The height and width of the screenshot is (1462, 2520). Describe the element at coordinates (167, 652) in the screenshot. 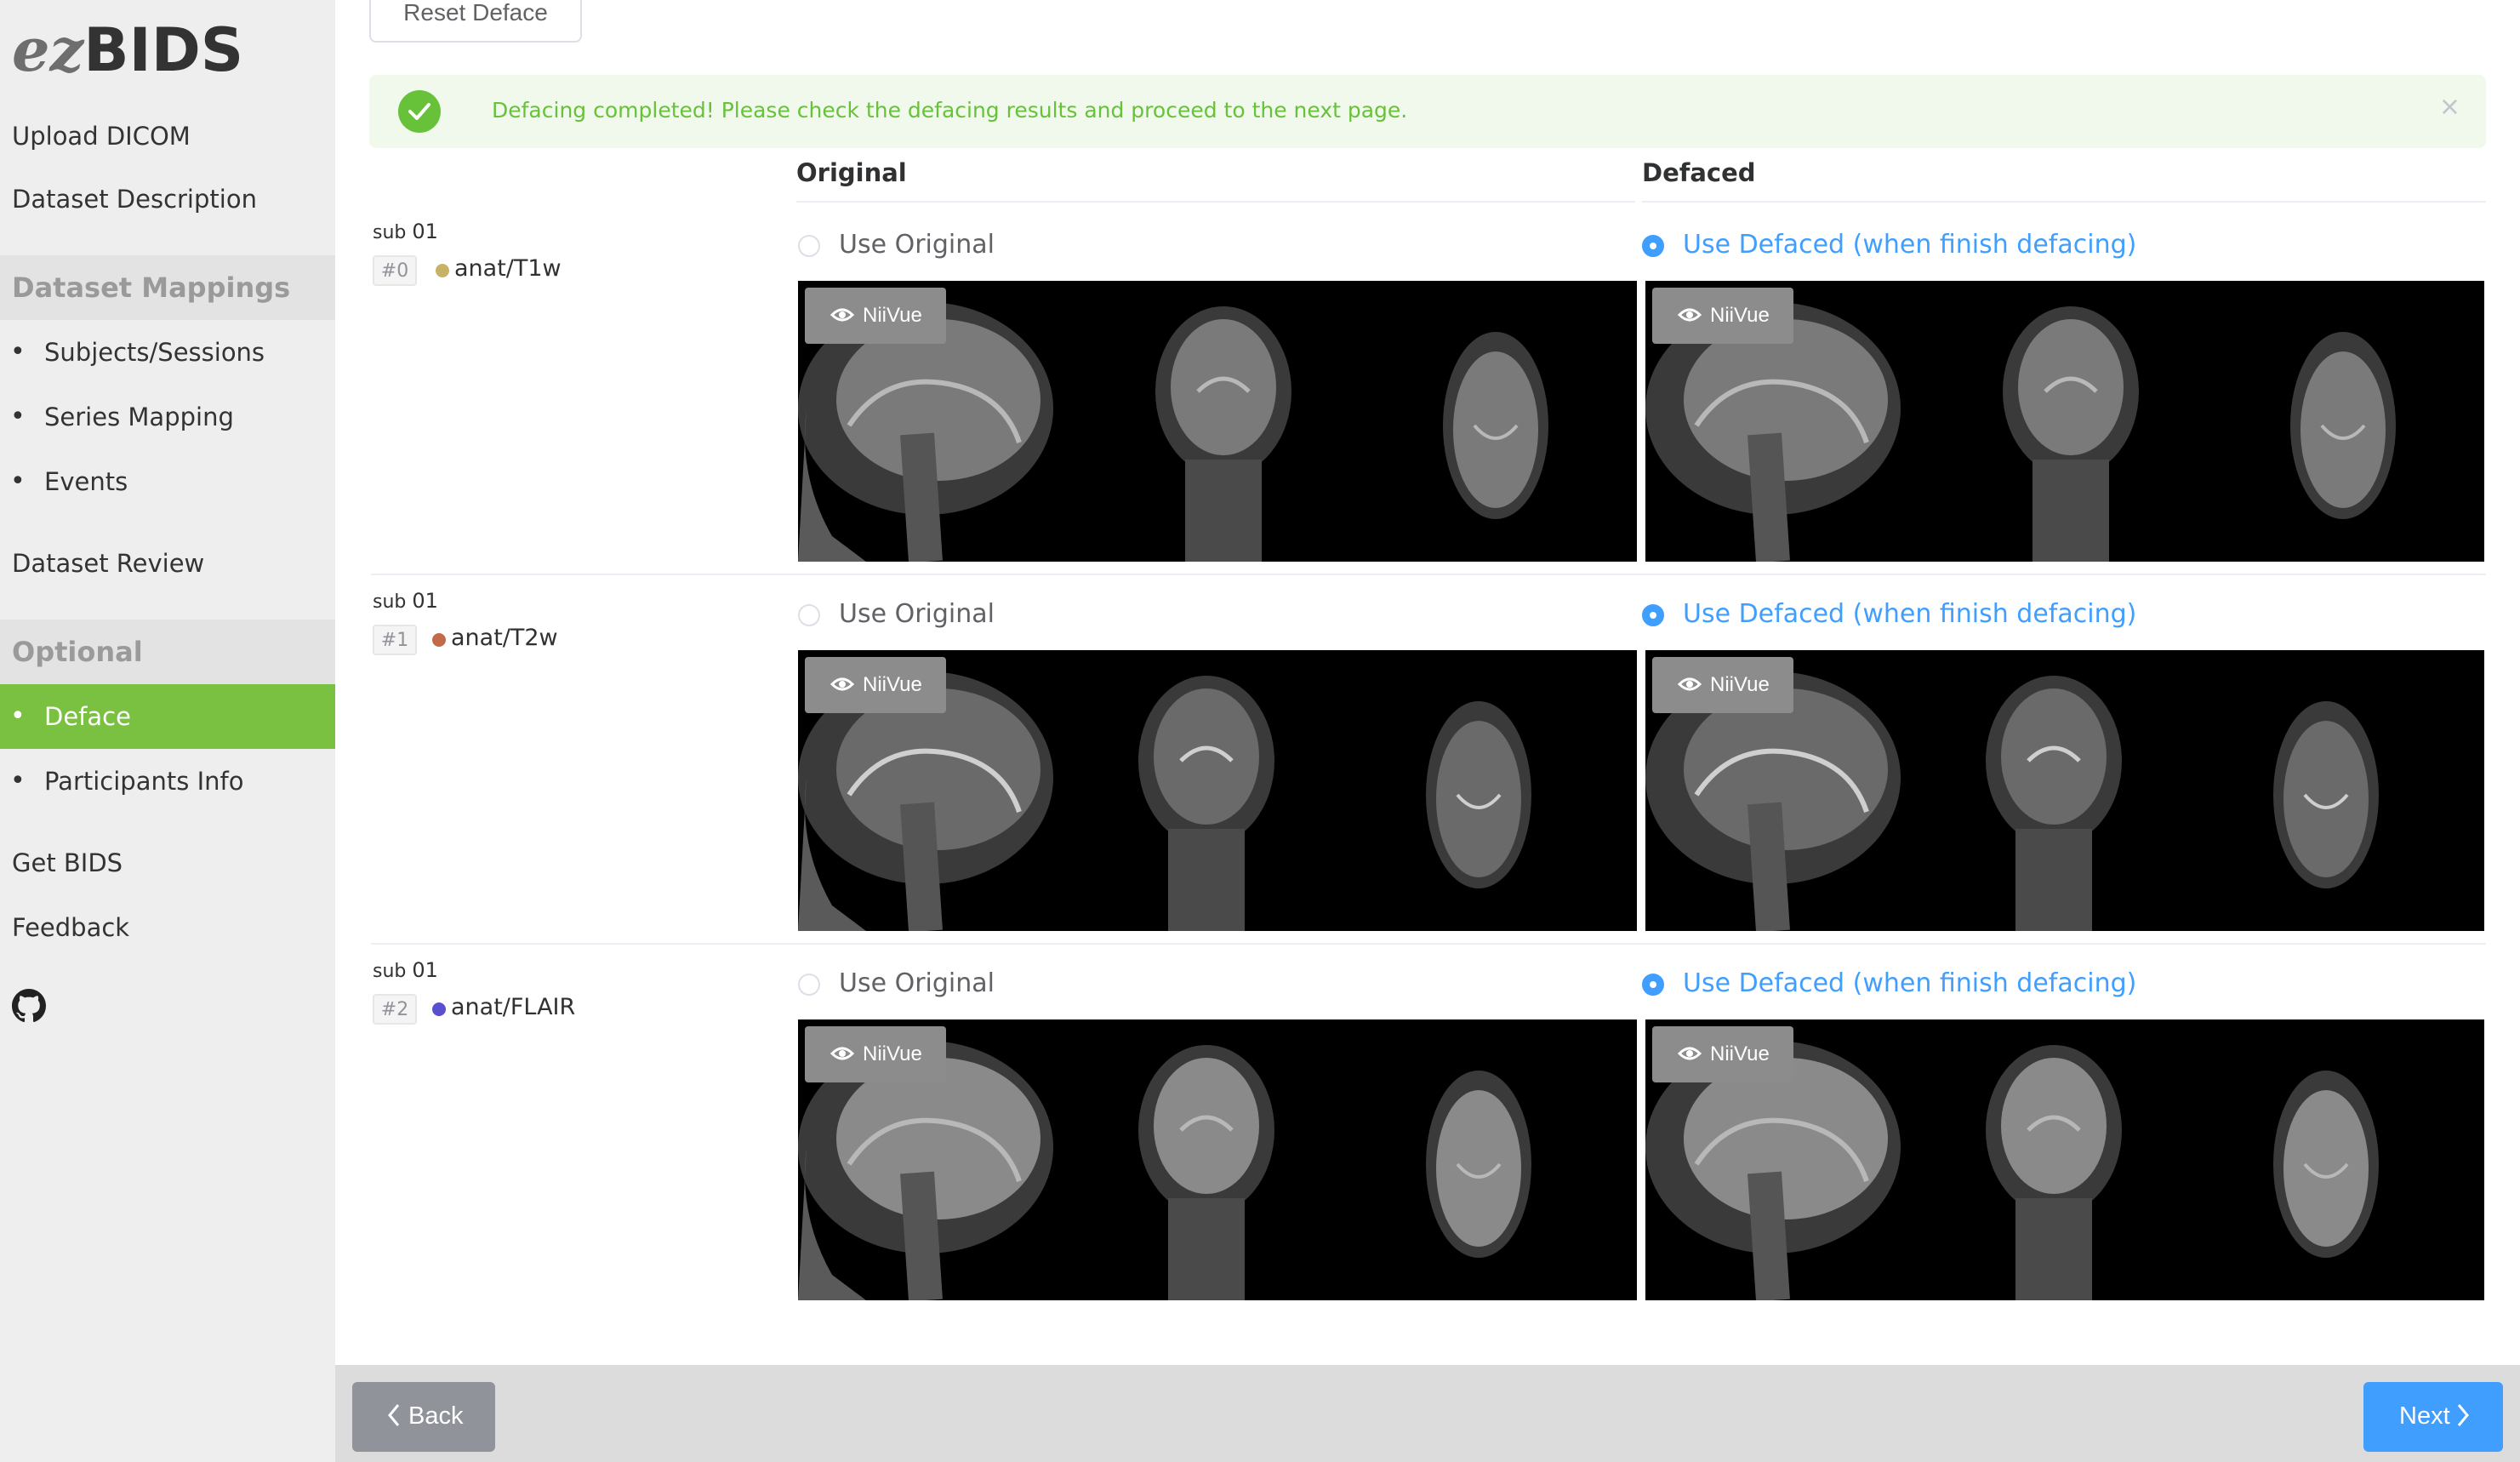

I see `sidebar-section-optional: Optional` at that location.